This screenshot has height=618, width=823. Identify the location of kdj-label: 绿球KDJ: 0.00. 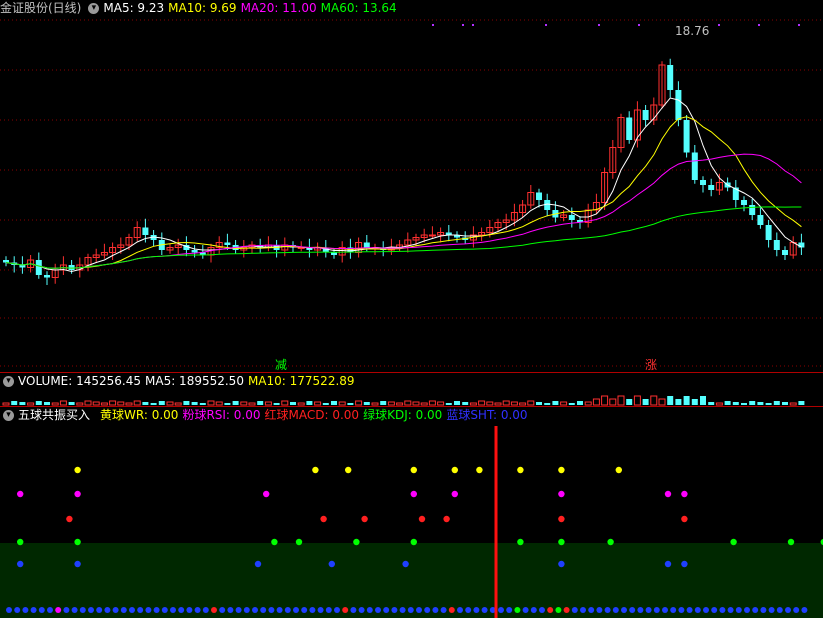
(403, 415).